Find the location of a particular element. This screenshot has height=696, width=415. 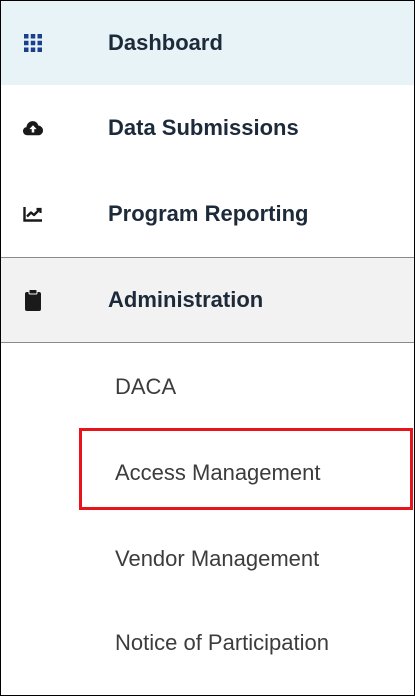

sidebar-subitem-label: DACA is located at coordinates (146, 386).